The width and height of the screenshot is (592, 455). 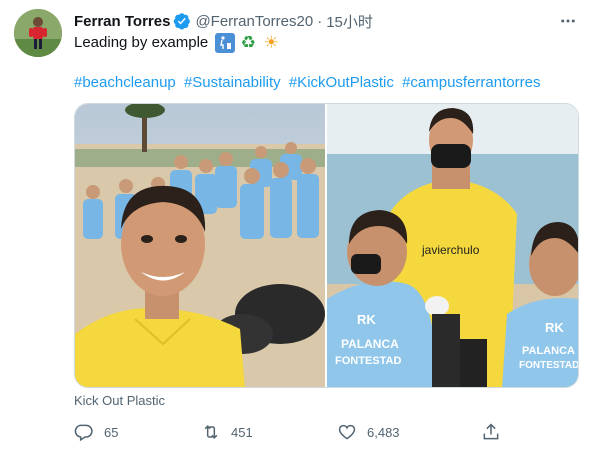 What do you see at coordinates (254, 21) in the screenshot?
I see `author-handle: @FerranTorres20` at bounding box center [254, 21].